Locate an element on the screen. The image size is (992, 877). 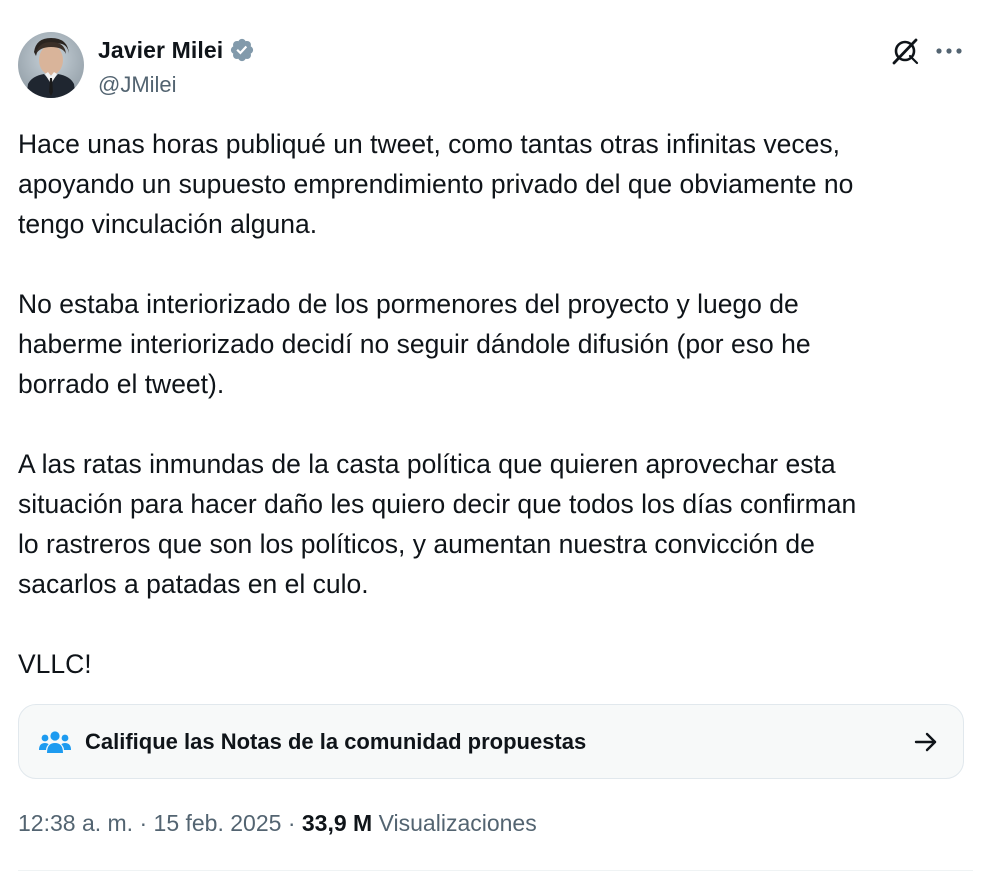
tweet-paragraph: VLLC! is located at coordinates (55, 664).